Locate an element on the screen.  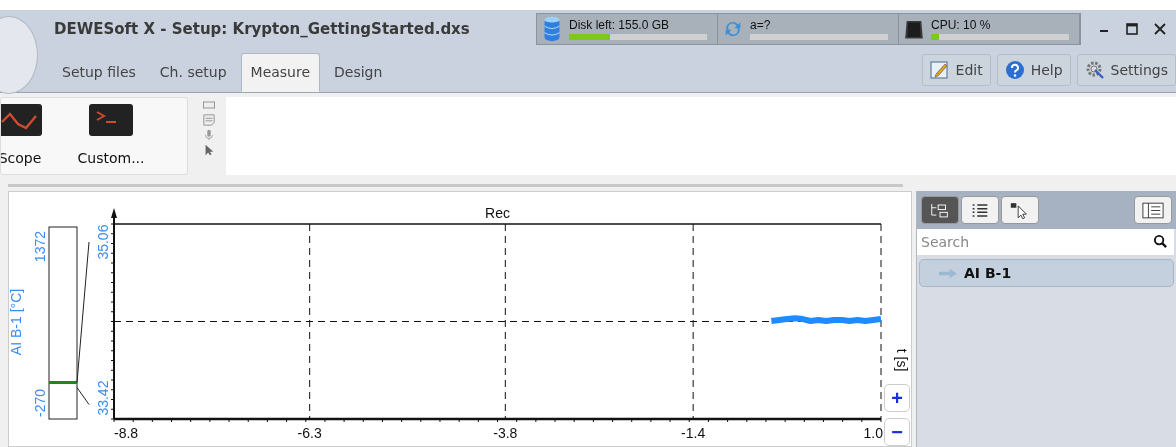
database-icon is located at coordinates (552, 29).